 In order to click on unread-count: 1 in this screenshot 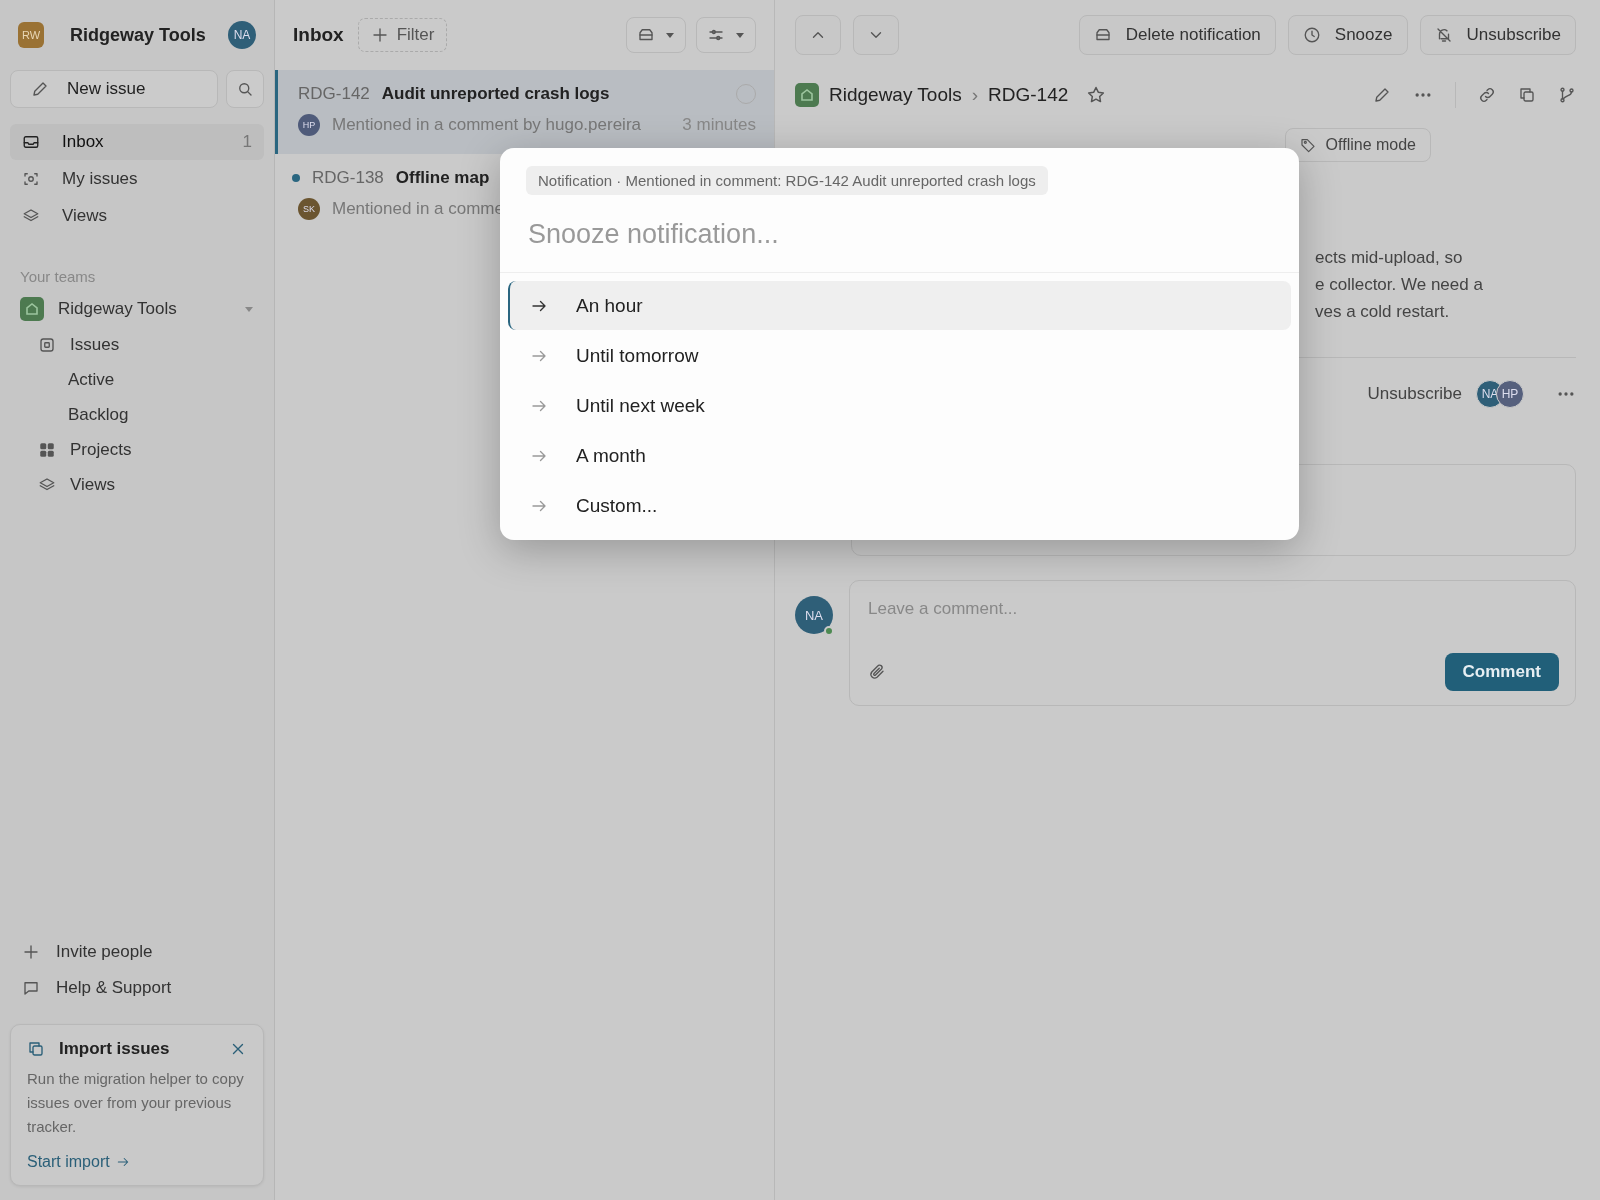, I will do `click(247, 142)`.